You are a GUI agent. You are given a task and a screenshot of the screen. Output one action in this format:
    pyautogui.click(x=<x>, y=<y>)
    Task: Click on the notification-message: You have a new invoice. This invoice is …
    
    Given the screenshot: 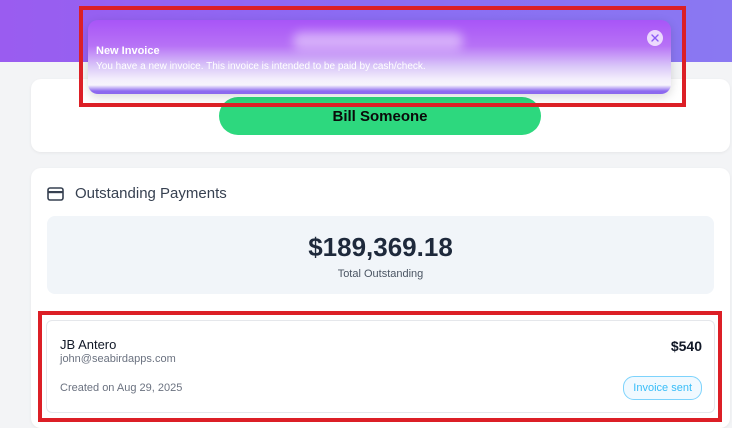 What is the action you would take?
    pyautogui.click(x=261, y=66)
    